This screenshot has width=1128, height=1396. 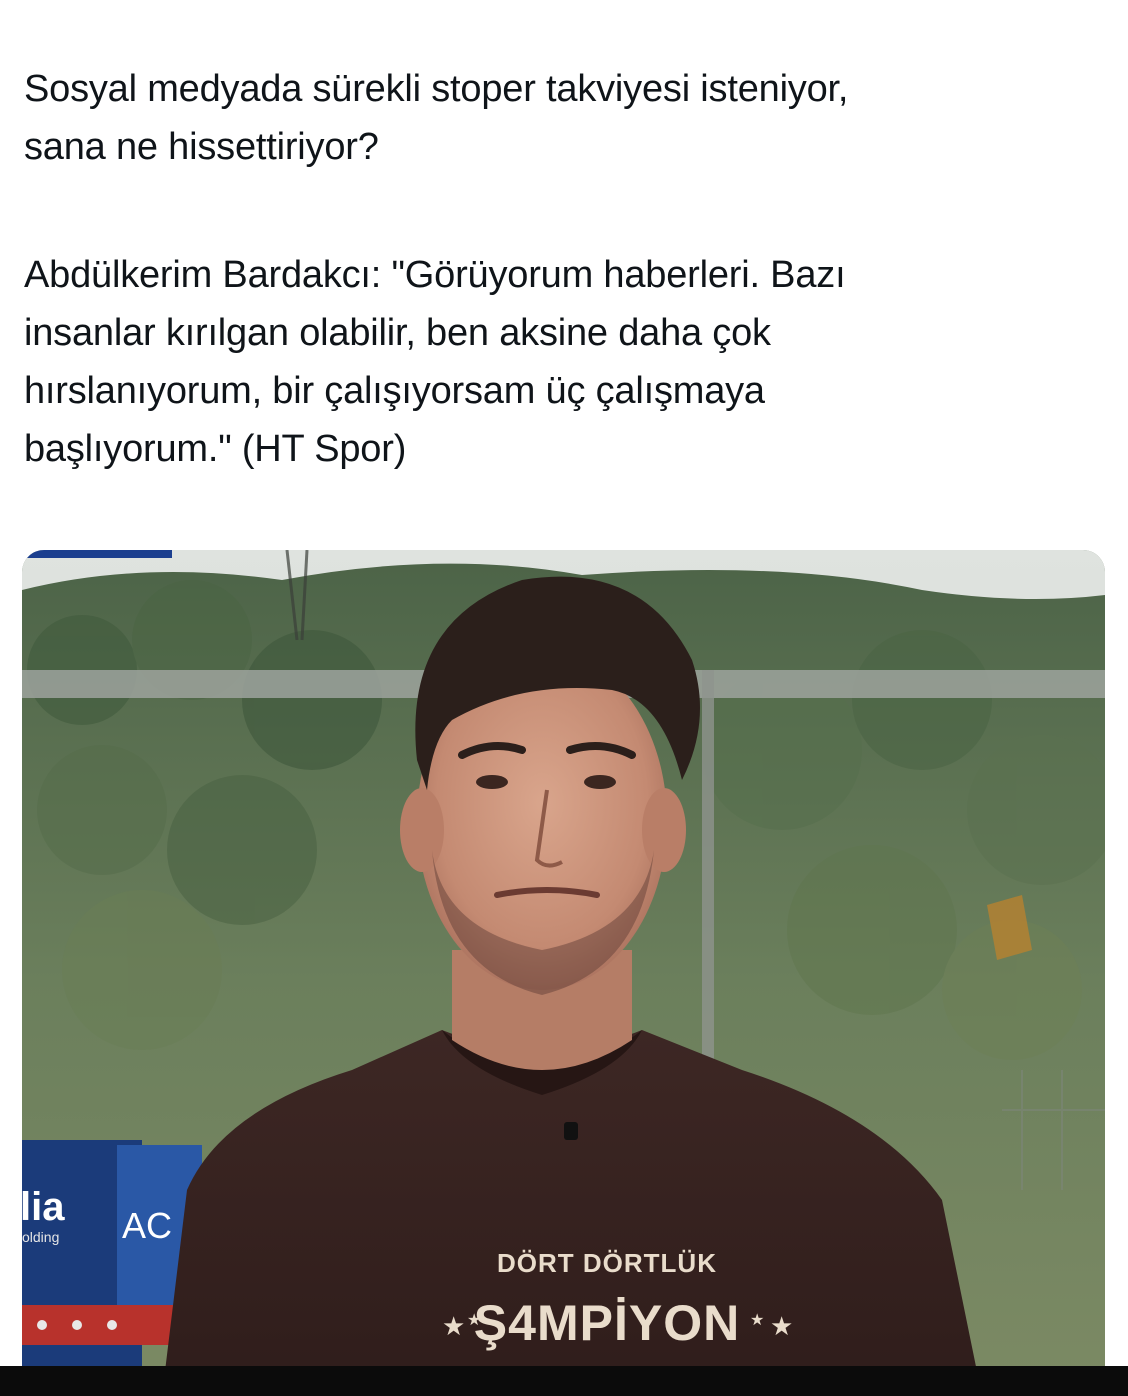 I want to click on star-right-icon: ★, so click(x=781, y=1327).